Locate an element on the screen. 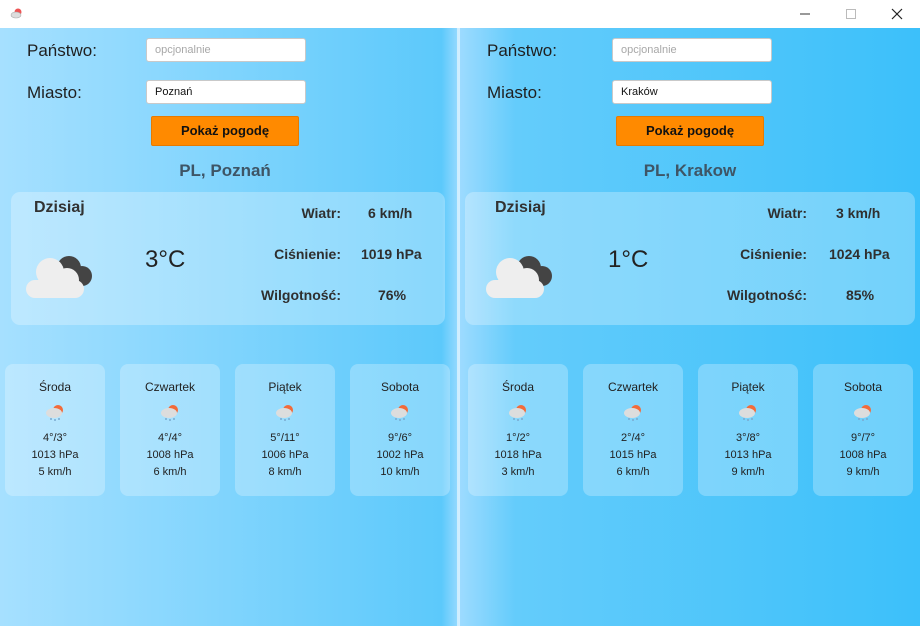 The height and width of the screenshot is (626, 920). forecast-wind: 5 km/h is located at coordinates (55, 472).